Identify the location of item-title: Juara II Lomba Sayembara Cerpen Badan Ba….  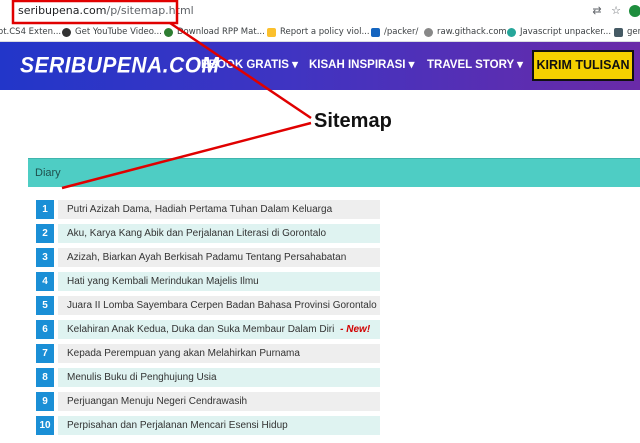
(222, 305).